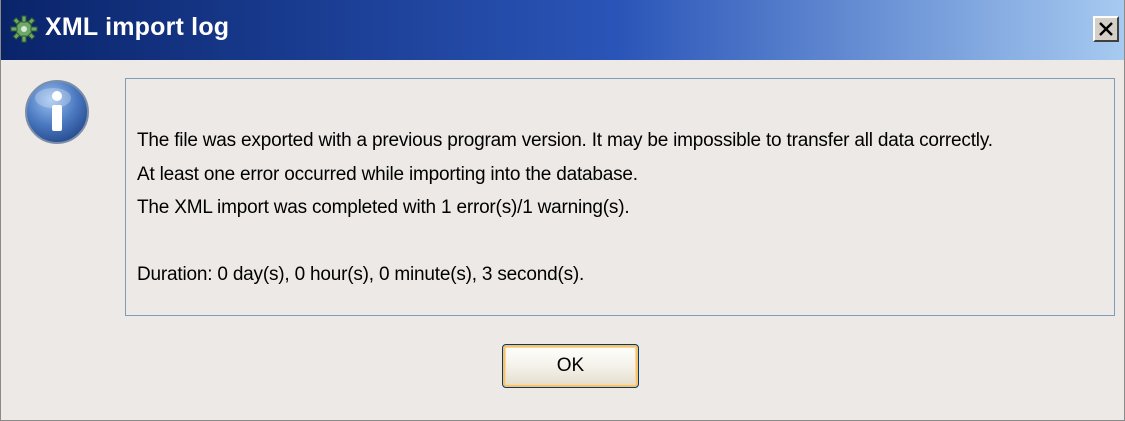  Describe the element at coordinates (570, 366) in the screenshot. I see `ok-button: OK` at that location.